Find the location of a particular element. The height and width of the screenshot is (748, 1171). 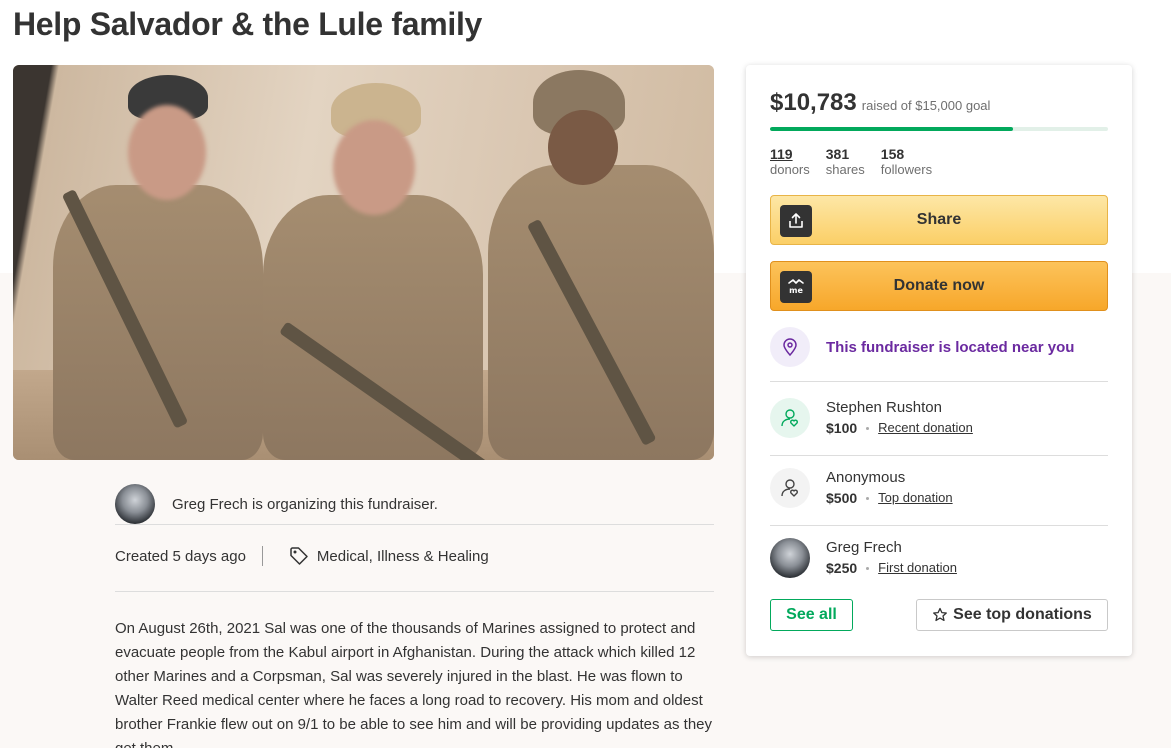

donate-button: me Donate now is located at coordinates (939, 286).